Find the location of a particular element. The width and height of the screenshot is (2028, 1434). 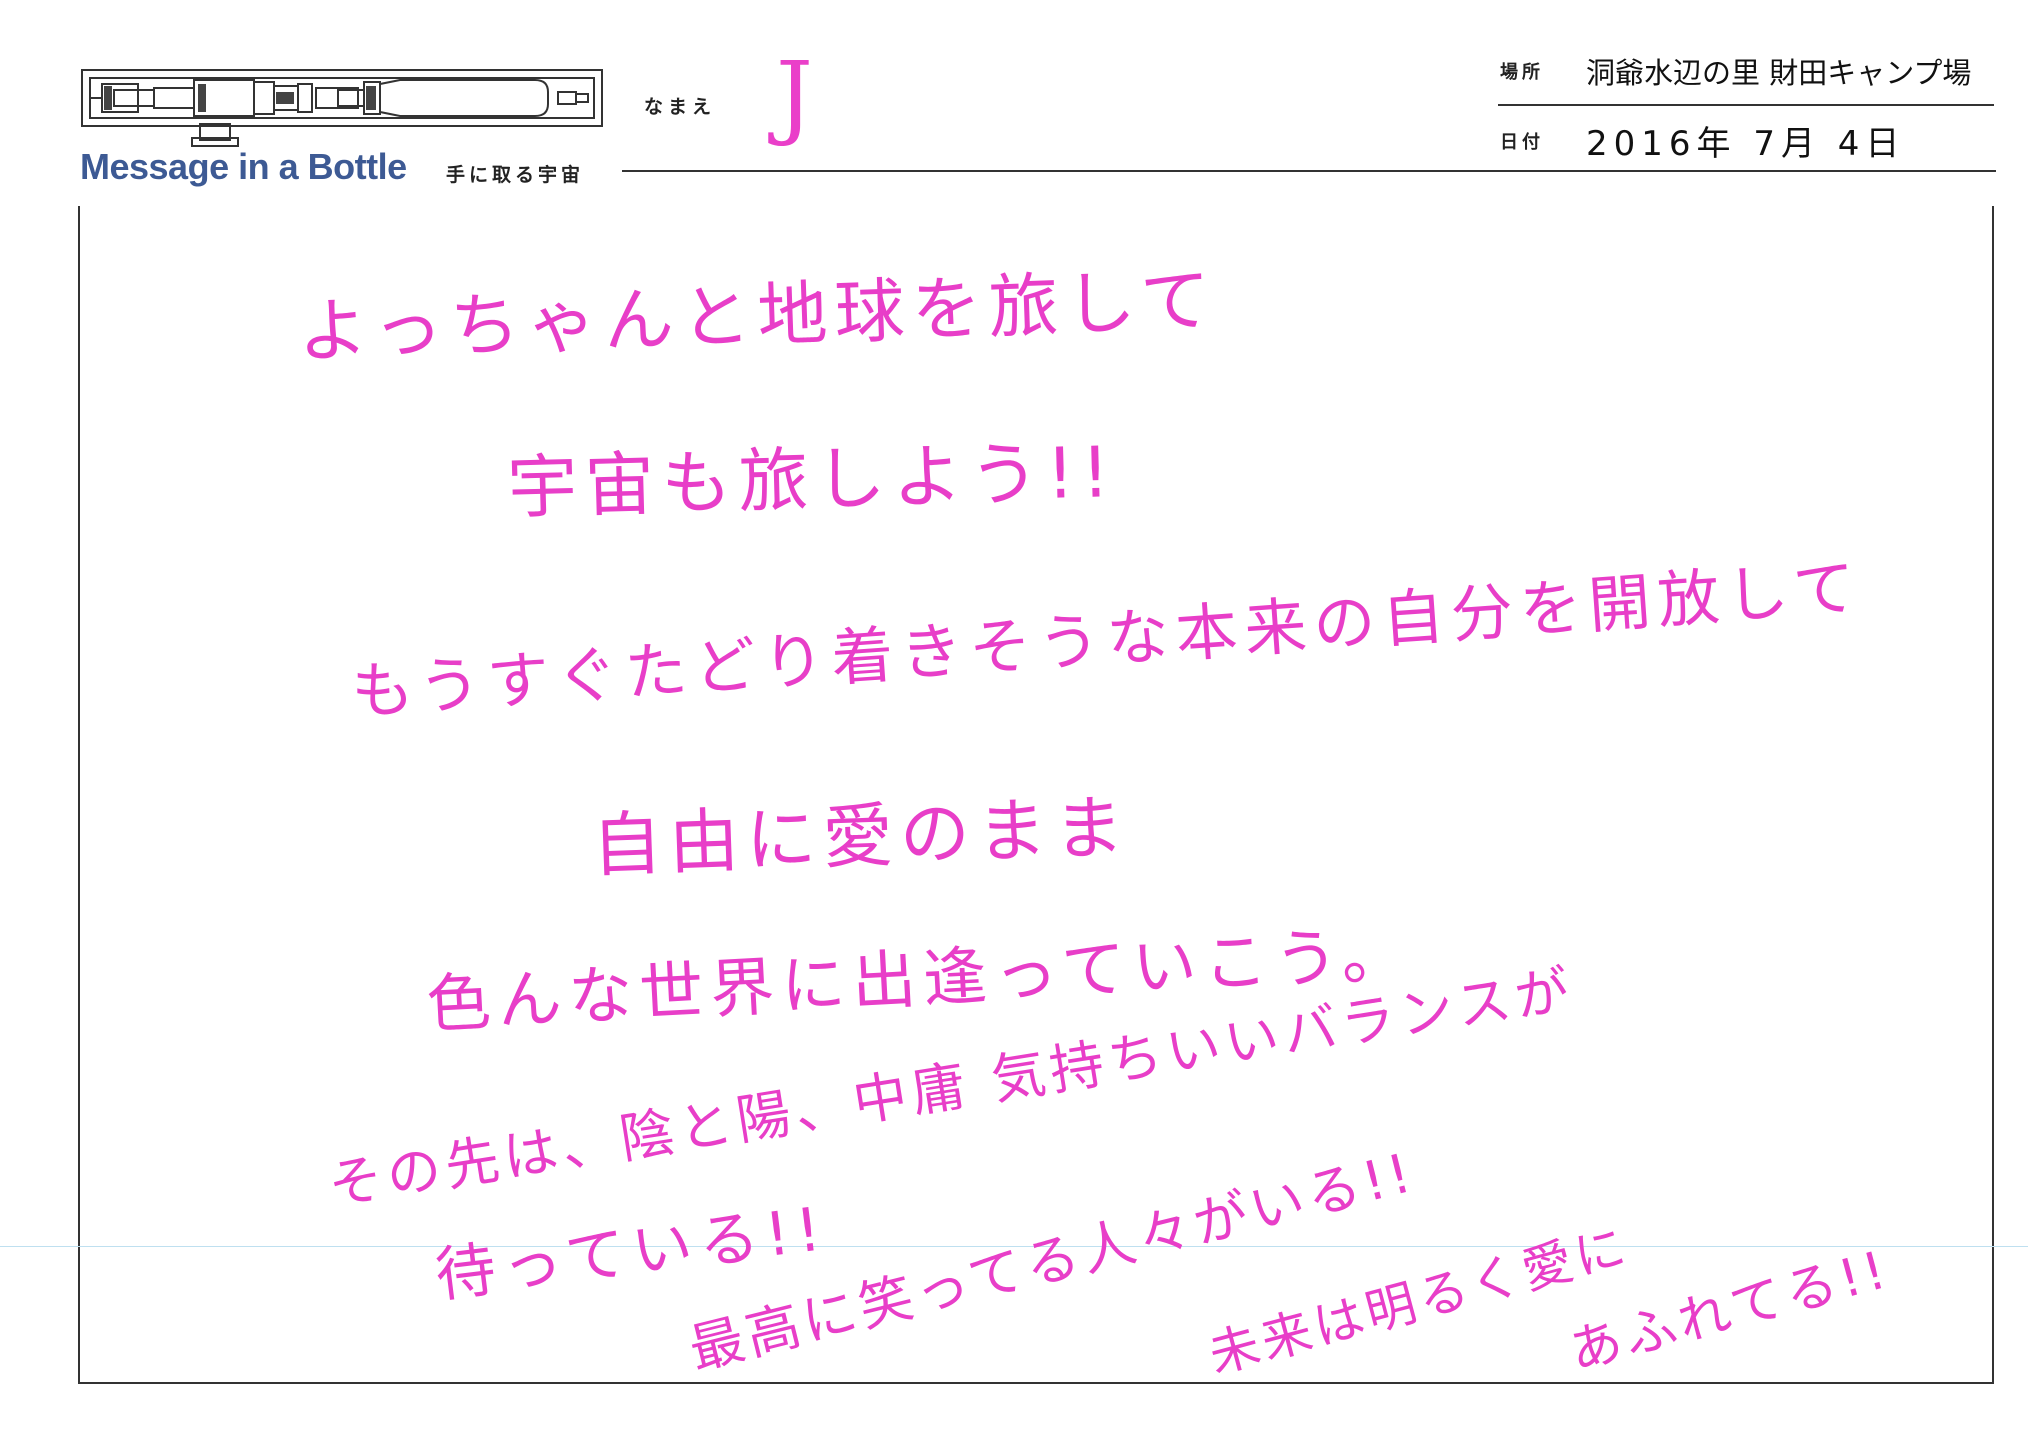

date-label: 日付 is located at coordinates (1522, 142).